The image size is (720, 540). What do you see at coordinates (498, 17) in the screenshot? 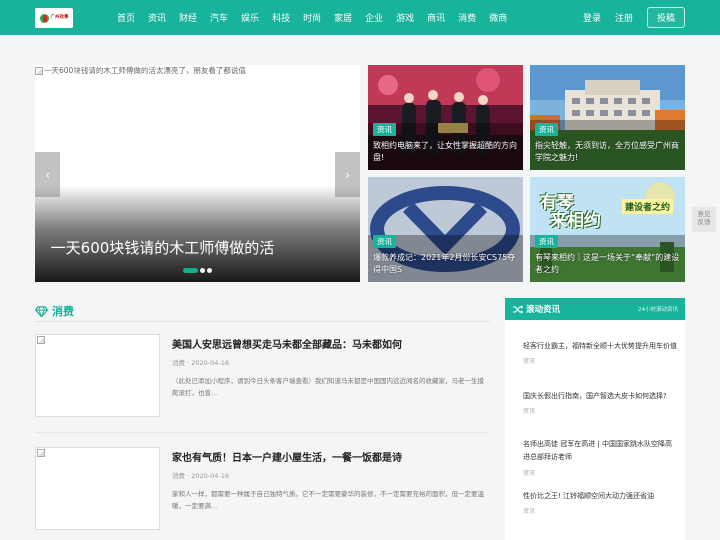
I see `nav-wechat-business: 微商` at bounding box center [498, 17].